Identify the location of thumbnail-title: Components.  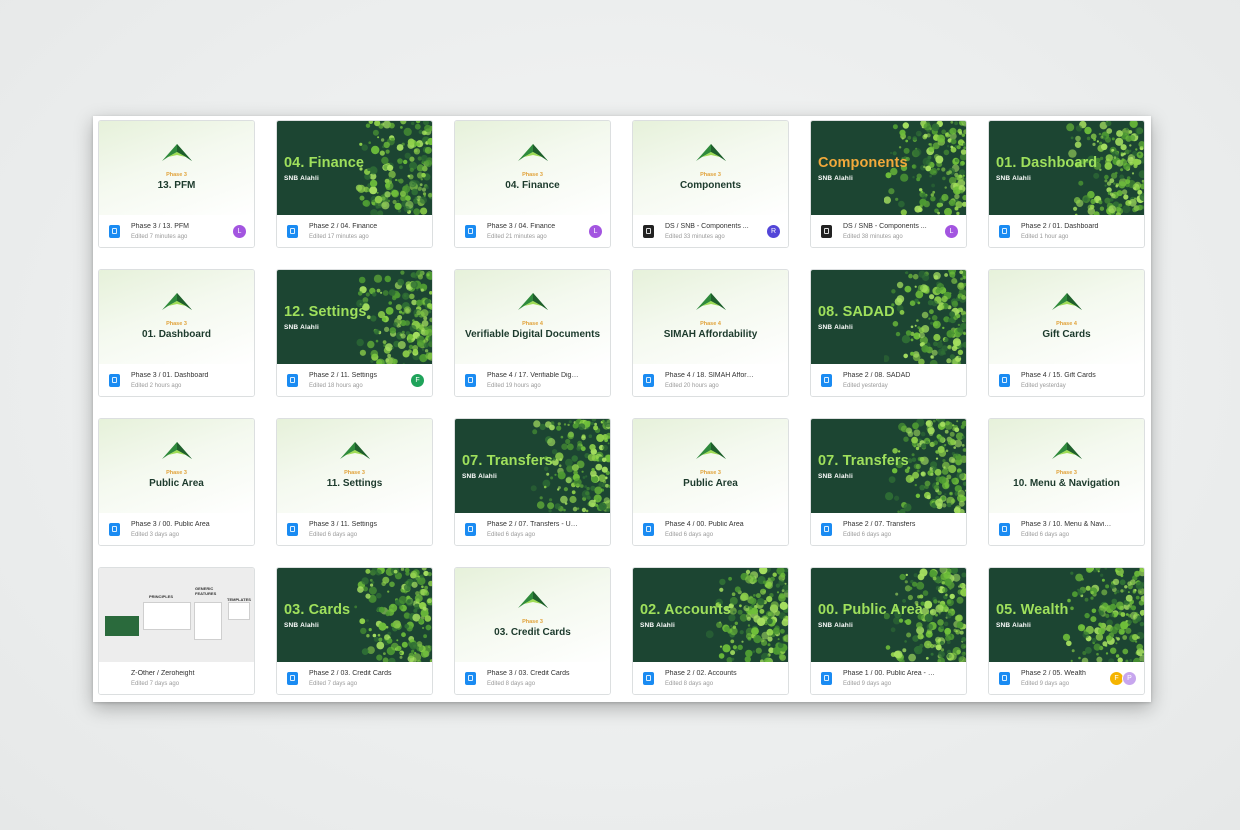
(863, 163).